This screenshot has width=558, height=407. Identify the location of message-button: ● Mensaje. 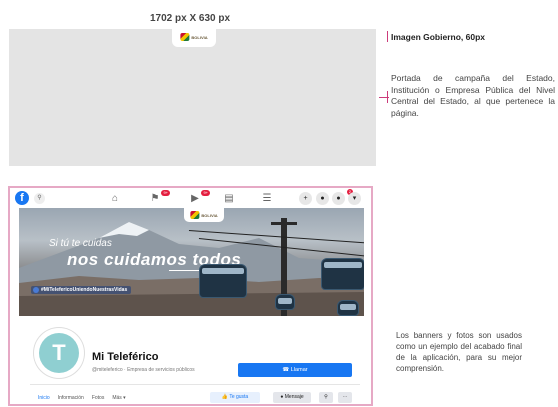
(292, 397).